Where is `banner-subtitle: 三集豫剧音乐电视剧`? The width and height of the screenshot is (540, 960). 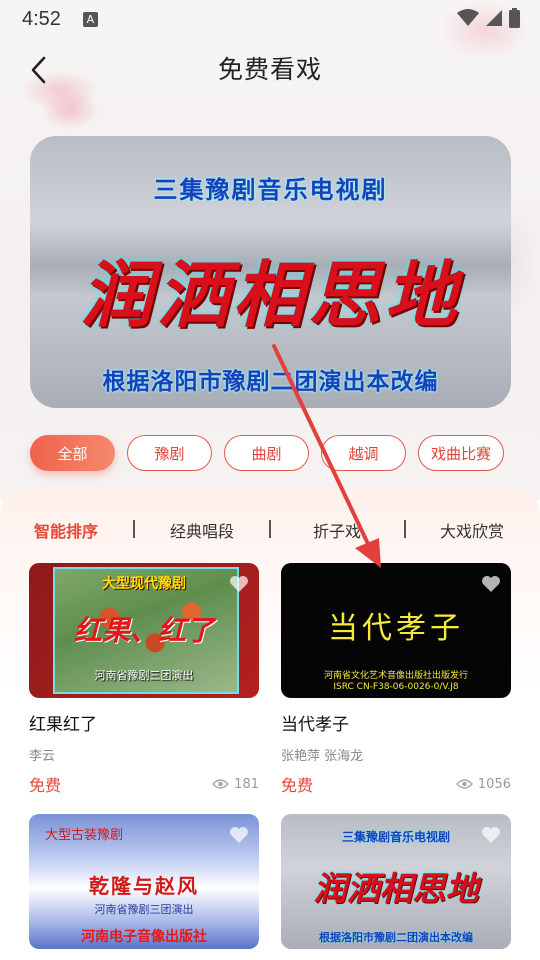 banner-subtitle: 三集豫剧音乐电视剧 is located at coordinates (270, 190).